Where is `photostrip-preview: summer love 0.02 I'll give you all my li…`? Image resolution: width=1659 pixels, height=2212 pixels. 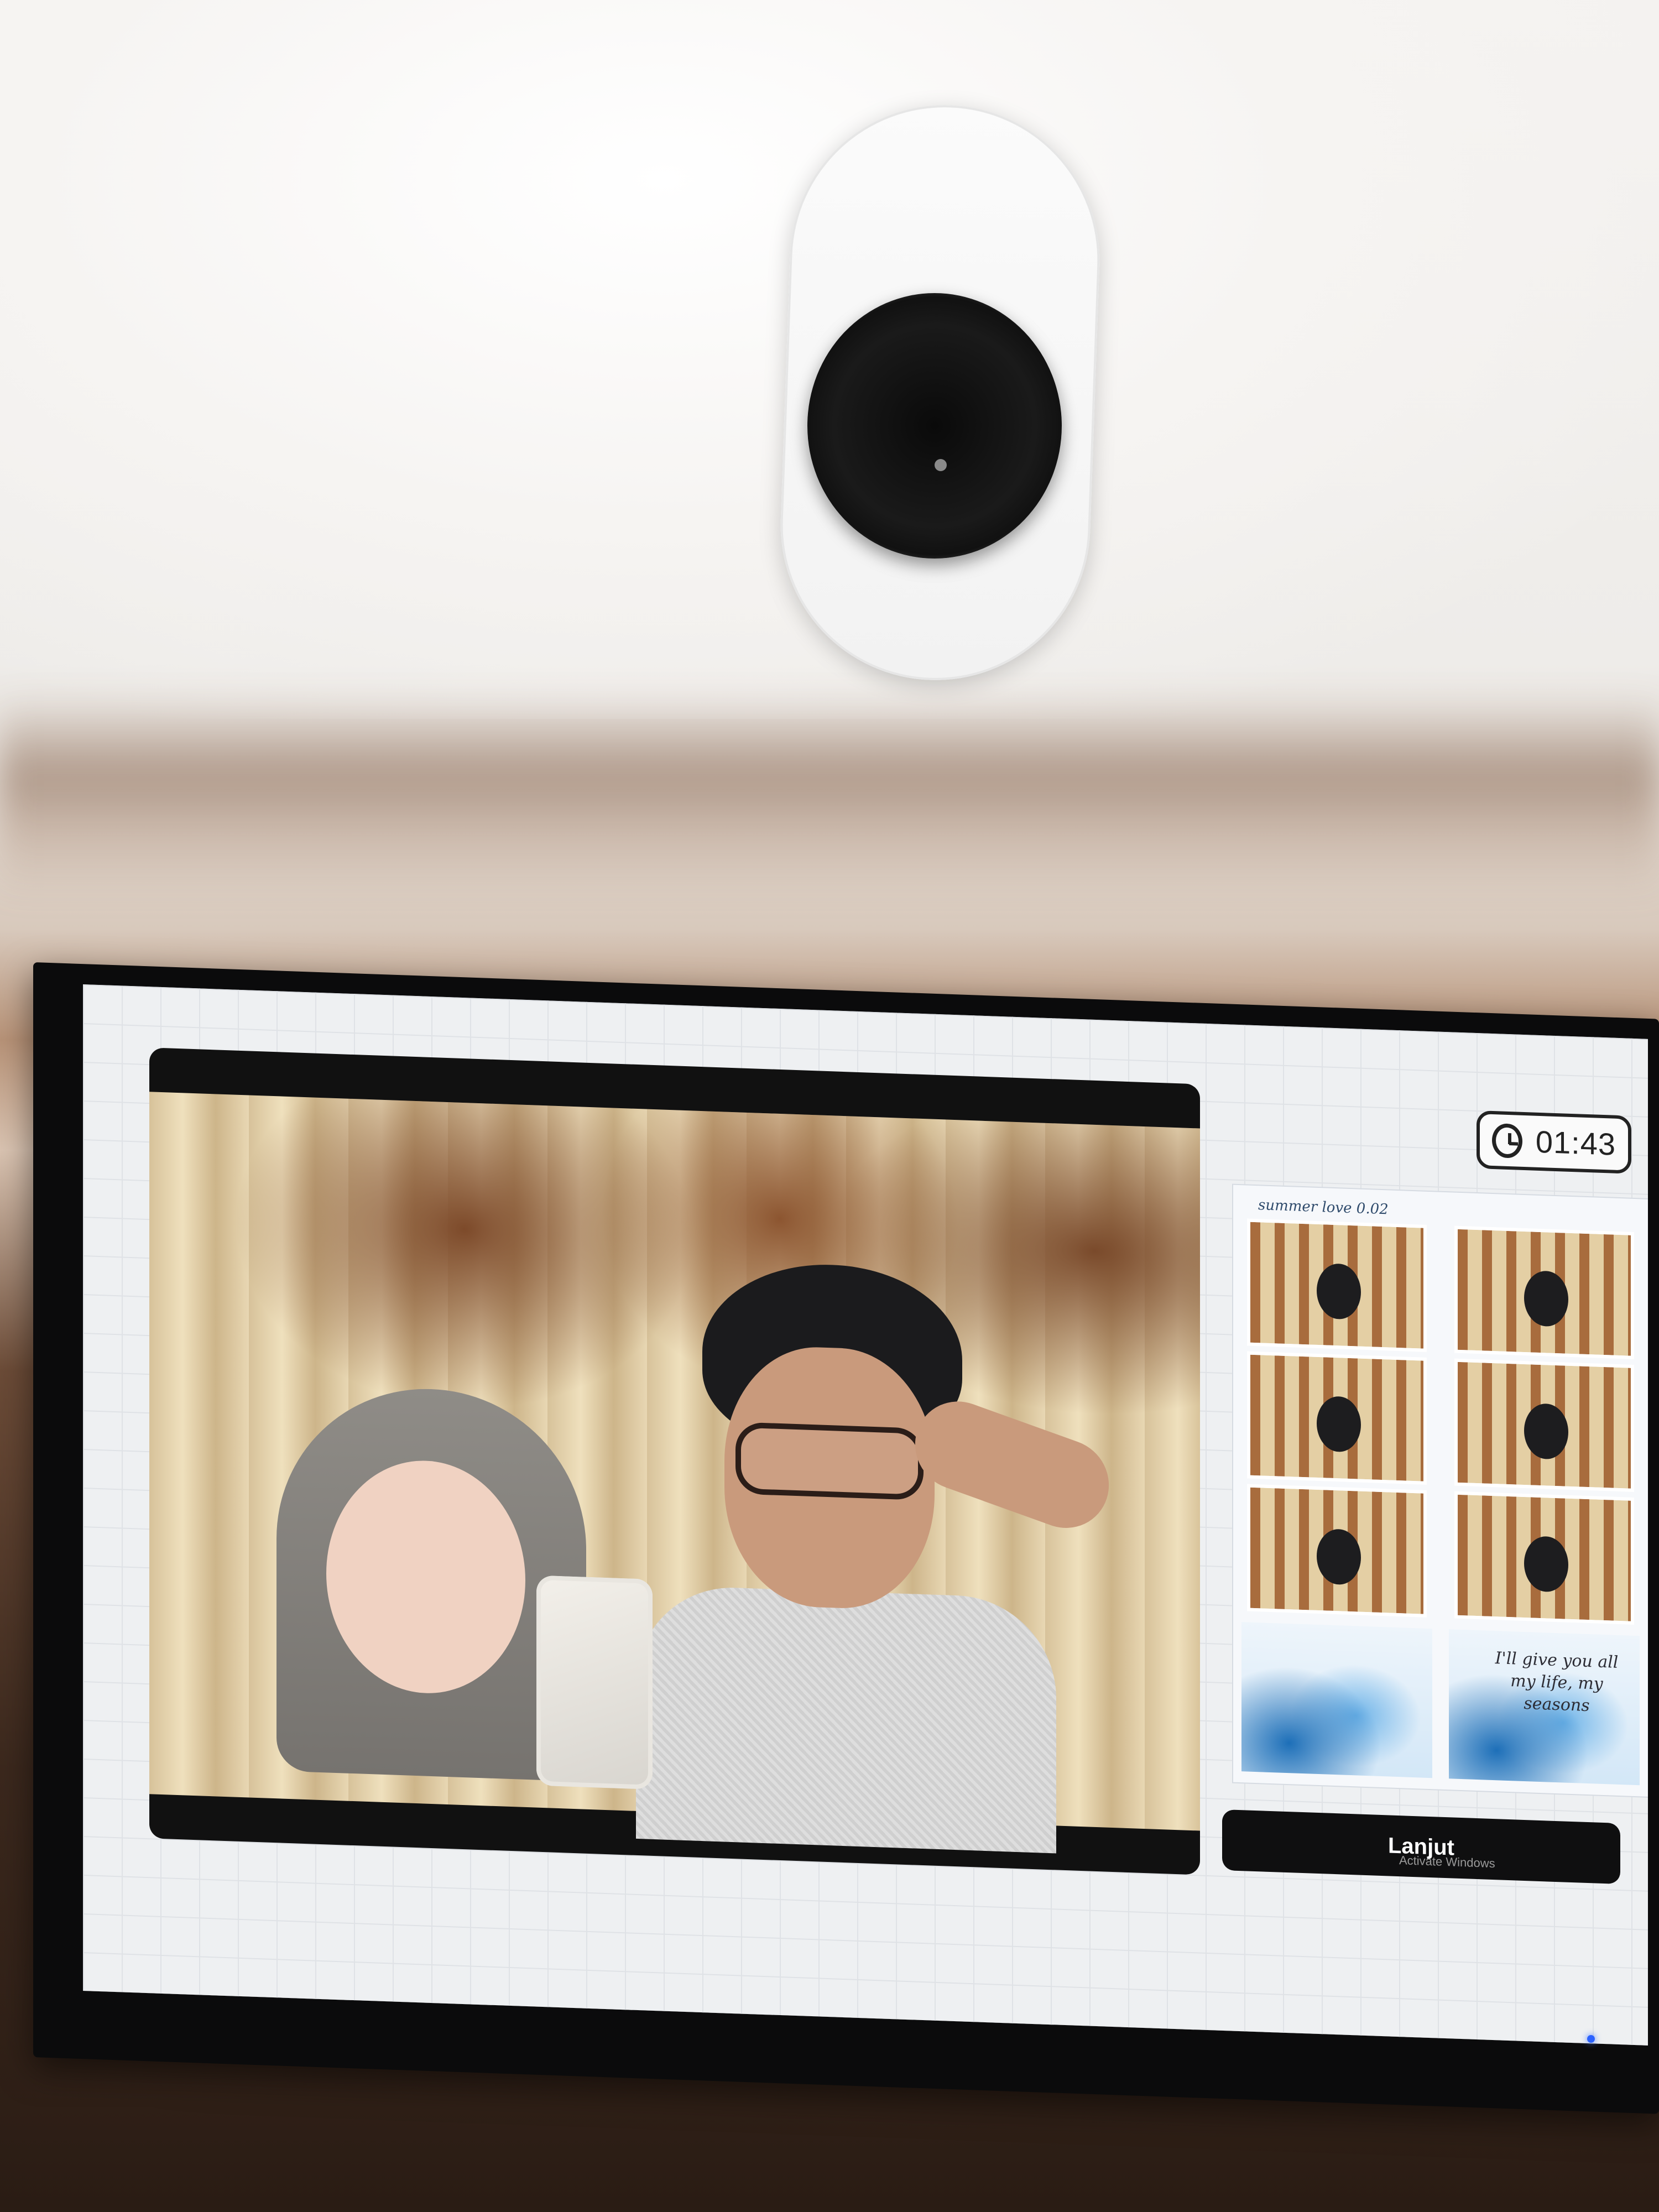
photostrip-preview: summer love 0.02 I'll give you all my li… is located at coordinates (1441, 1491).